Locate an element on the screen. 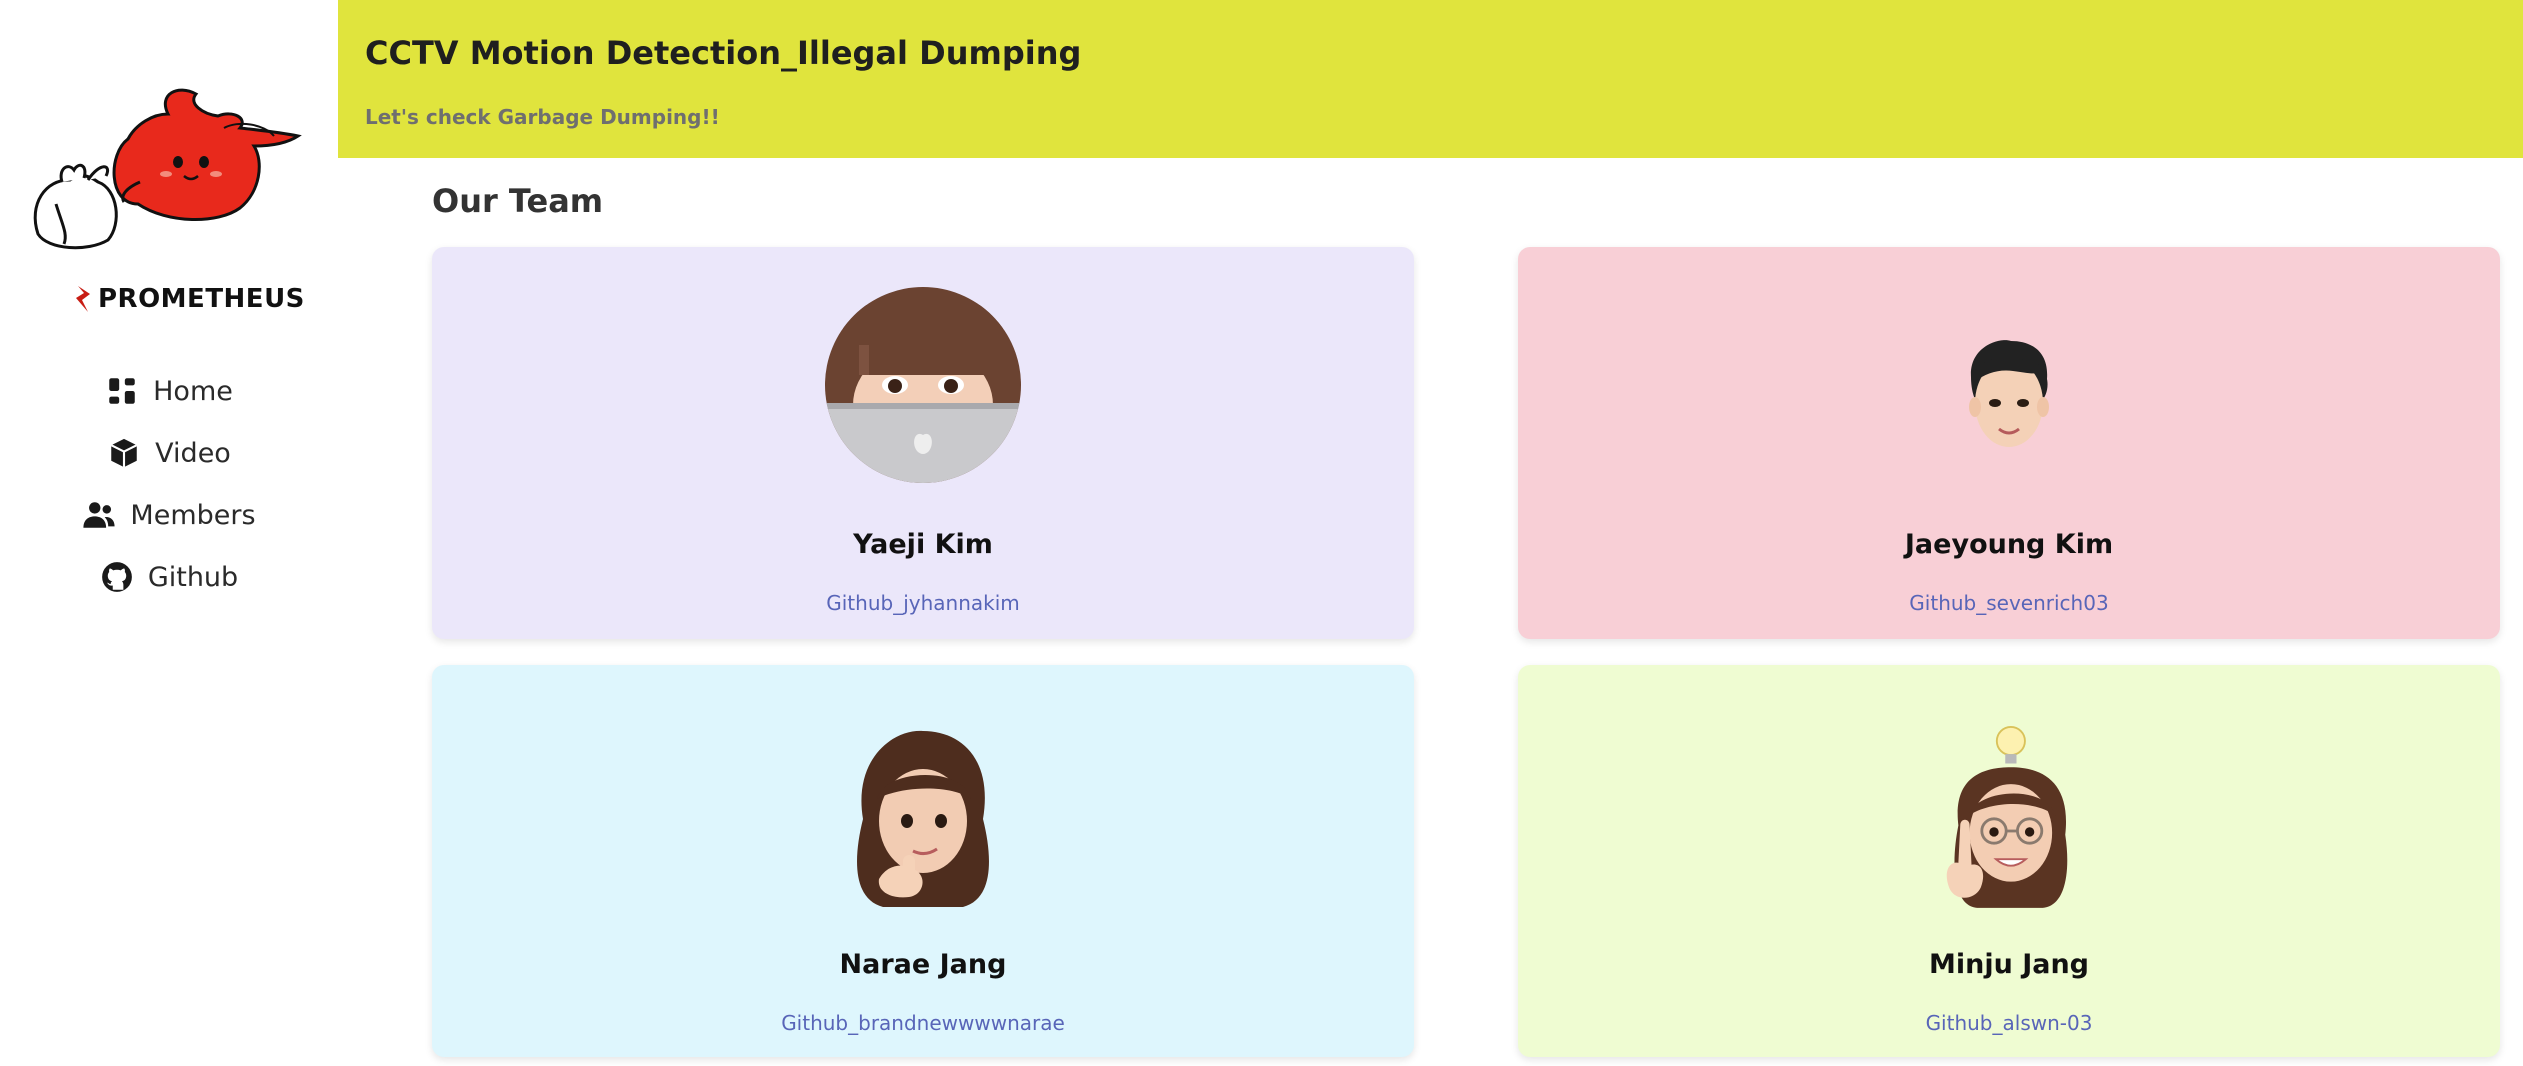 The height and width of the screenshot is (1066, 2523). member-card: Yaeji Kim Github_jyhannakim is located at coordinates (923, 443).